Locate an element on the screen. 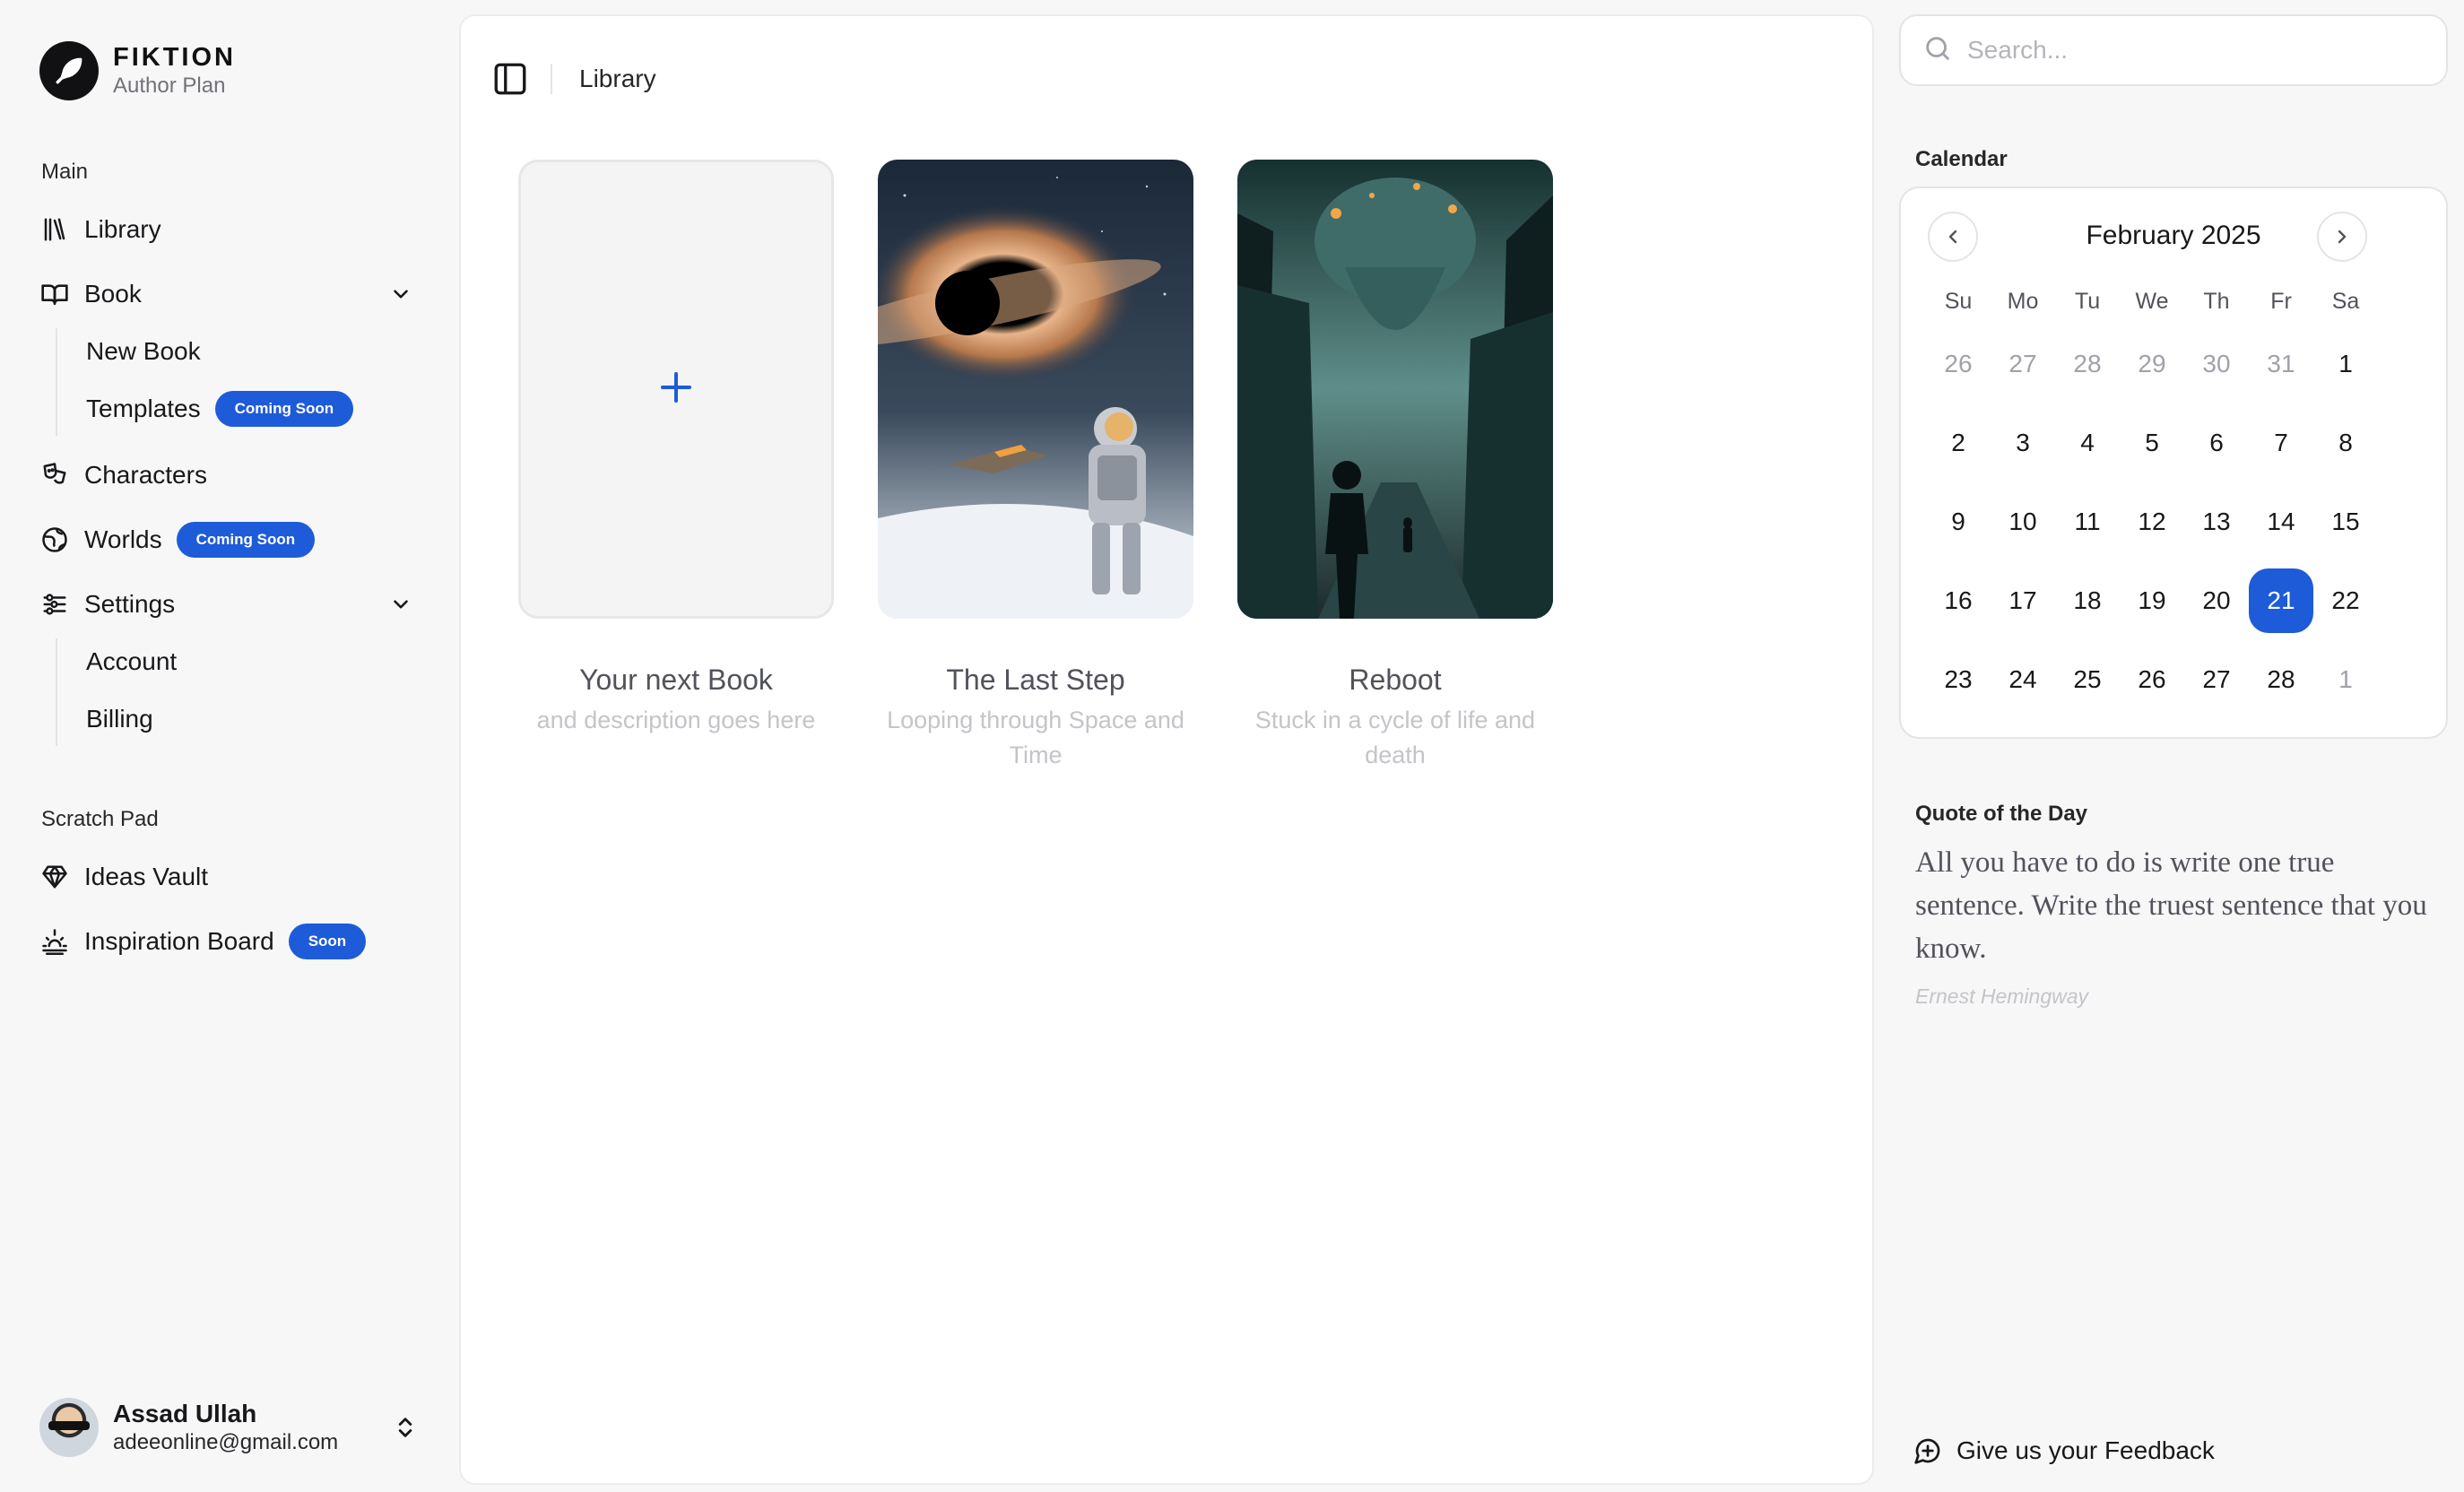 This screenshot has width=2464, height=1492. feedback-label: Give us your Feedback is located at coordinates (2085, 1450).